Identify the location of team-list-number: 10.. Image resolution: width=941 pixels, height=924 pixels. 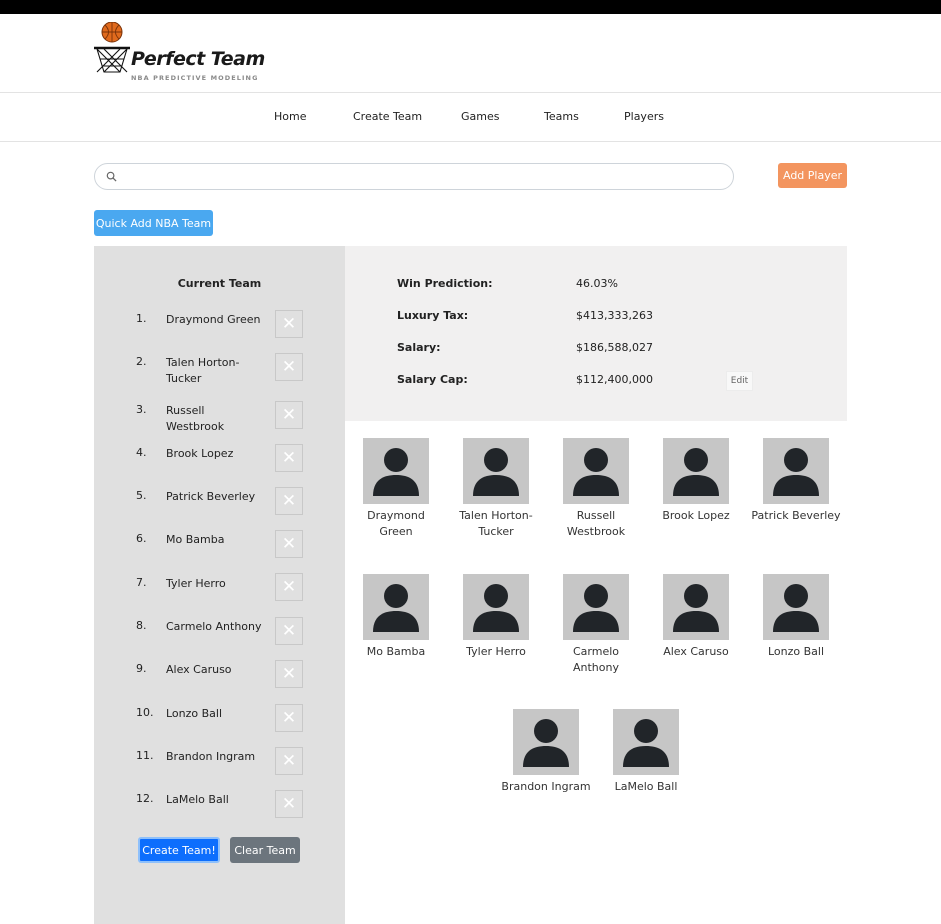
(145, 712).